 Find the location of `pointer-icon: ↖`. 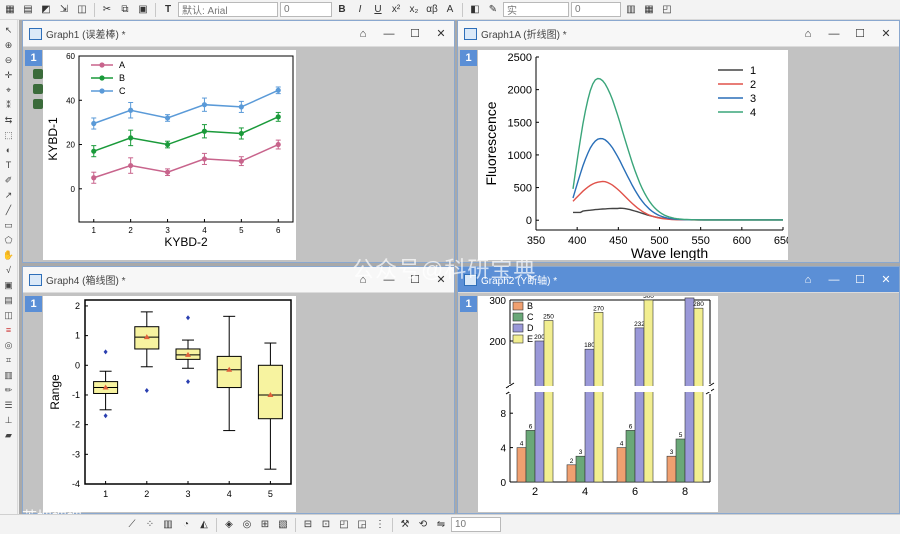

pointer-icon: ↖ is located at coordinates (9, 30).